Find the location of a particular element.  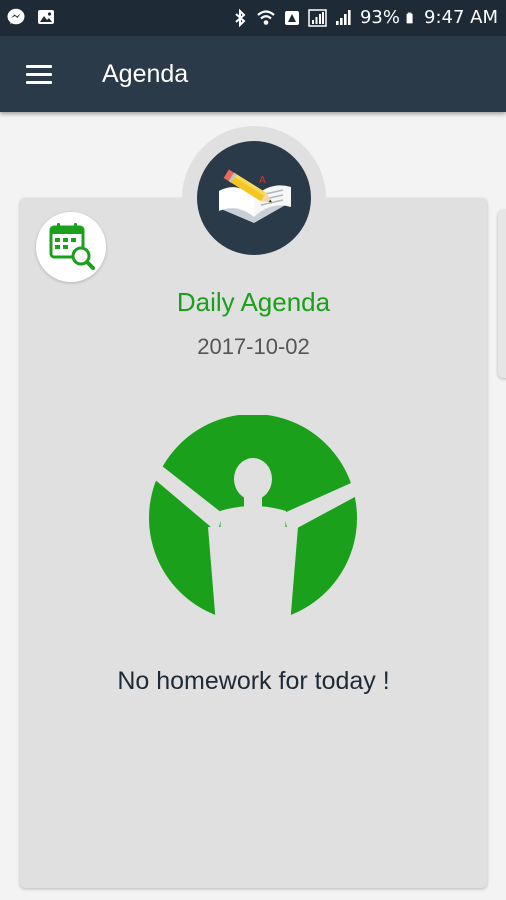

calendar-search-button is located at coordinates (71, 247).